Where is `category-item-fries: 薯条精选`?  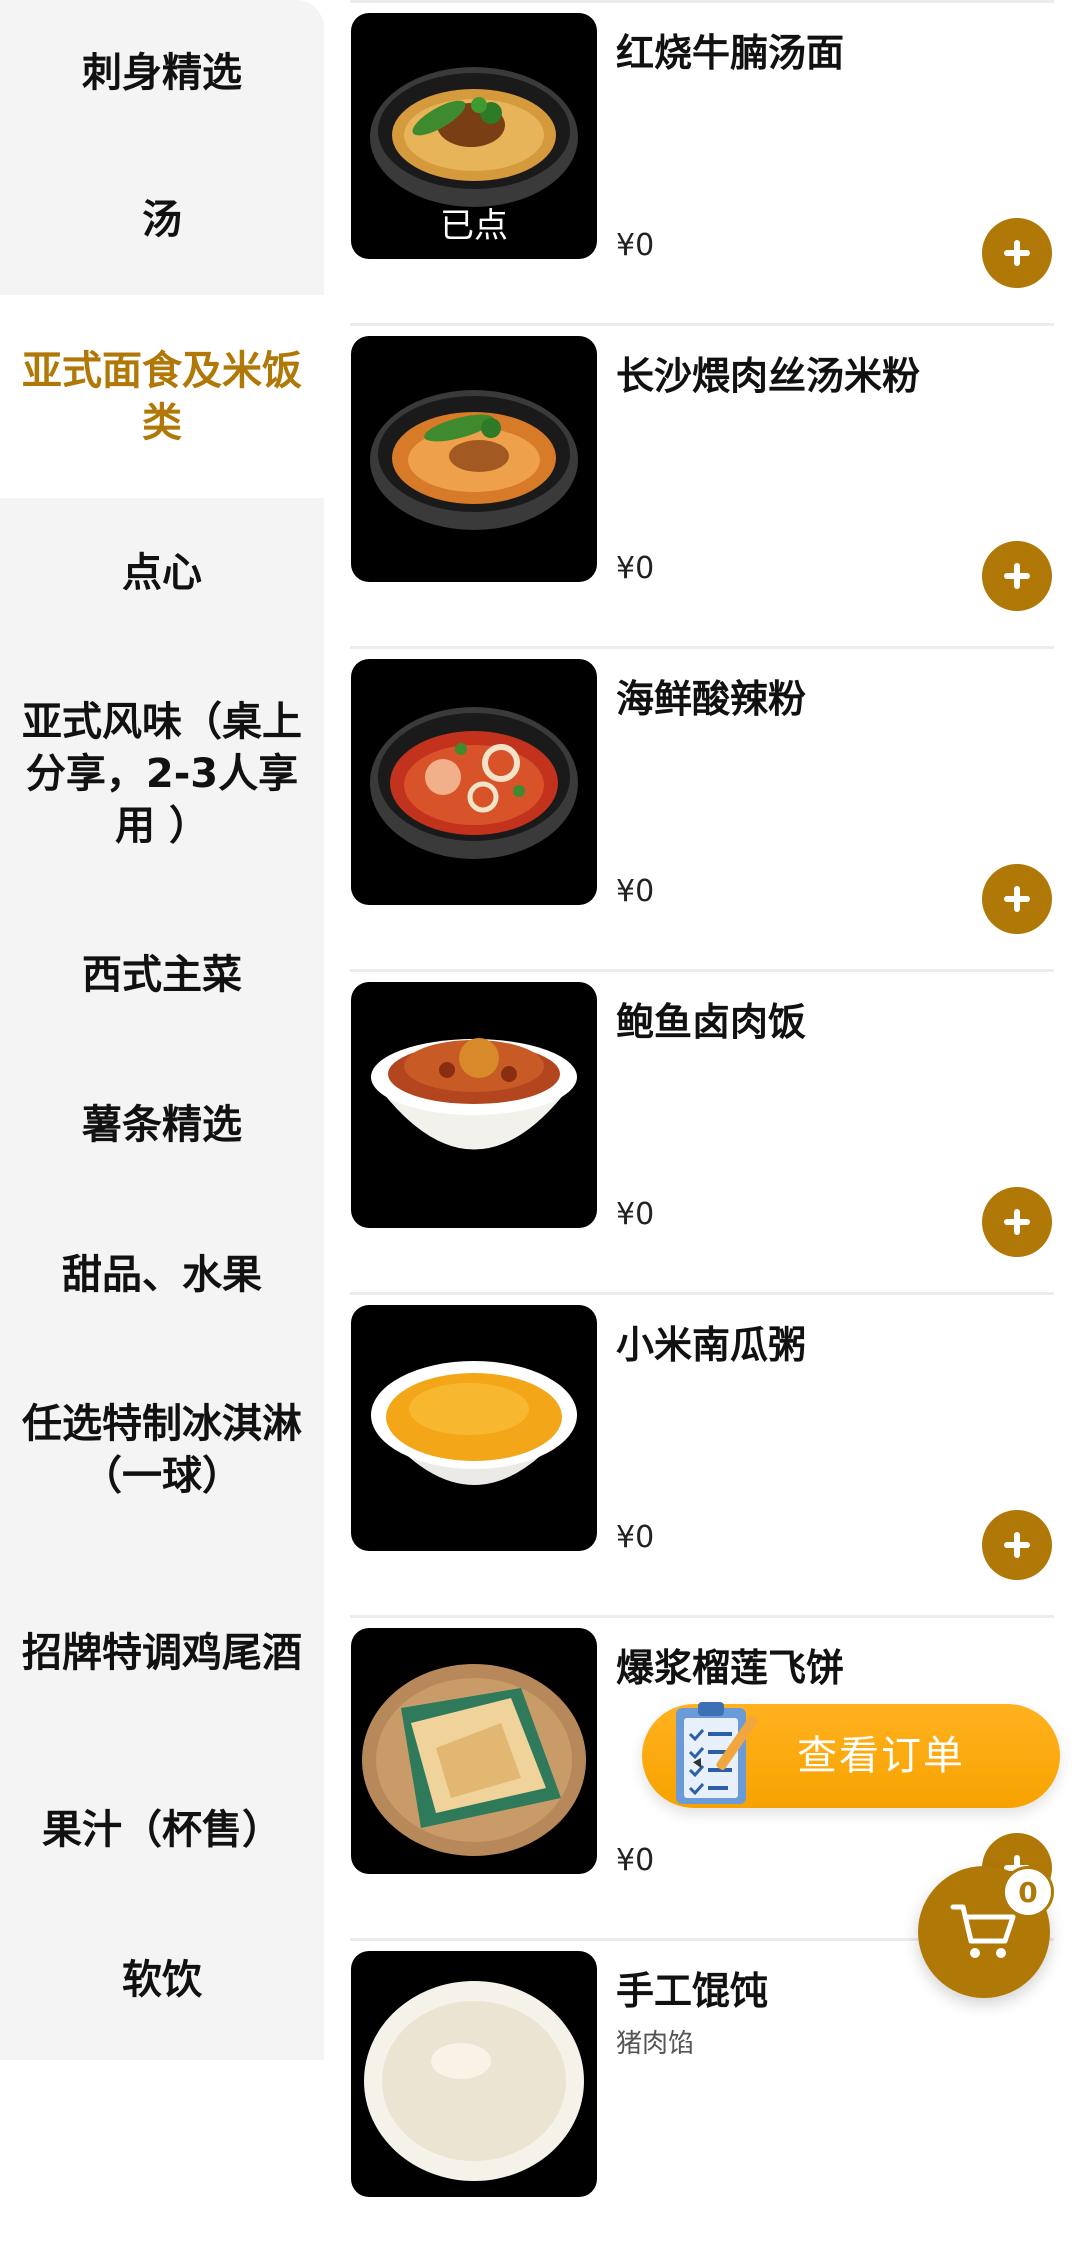
category-item-fries: 薯条精选 is located at coordinates (162, 1125).